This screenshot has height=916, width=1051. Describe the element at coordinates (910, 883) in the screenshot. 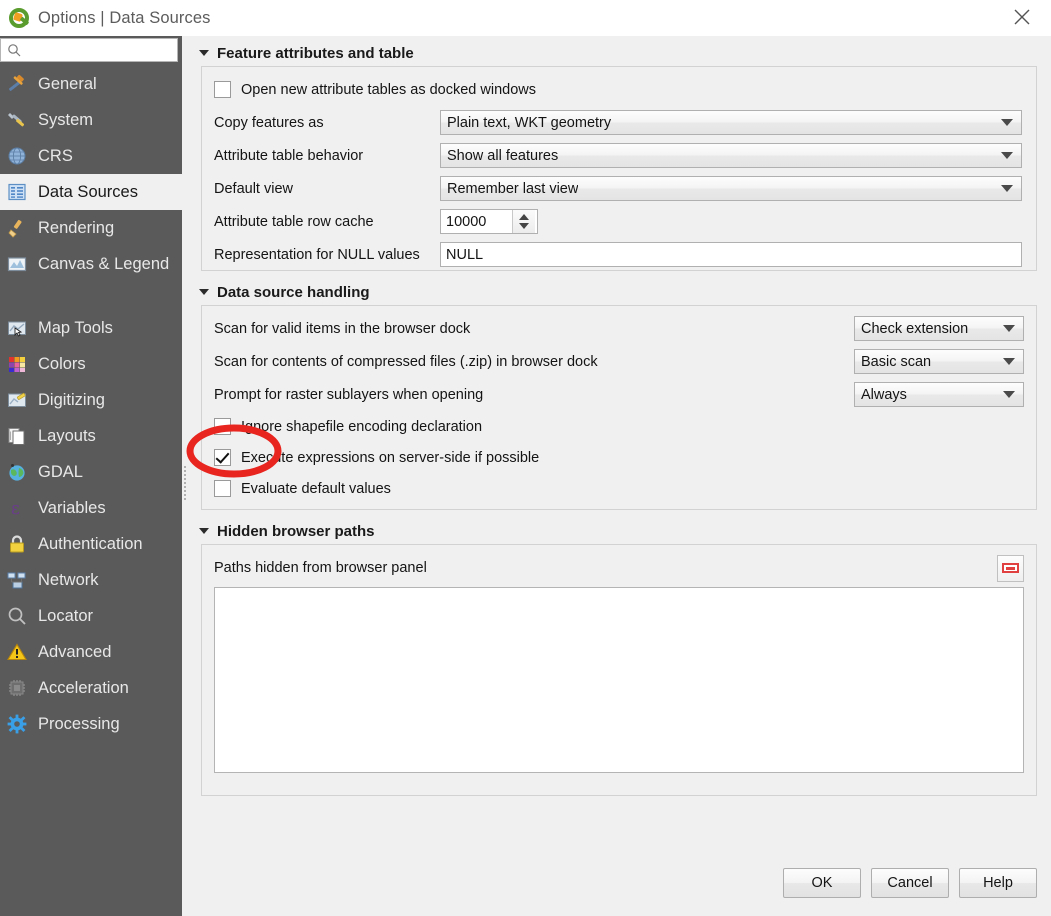

I see `cancel-button: Cancel` at that location.